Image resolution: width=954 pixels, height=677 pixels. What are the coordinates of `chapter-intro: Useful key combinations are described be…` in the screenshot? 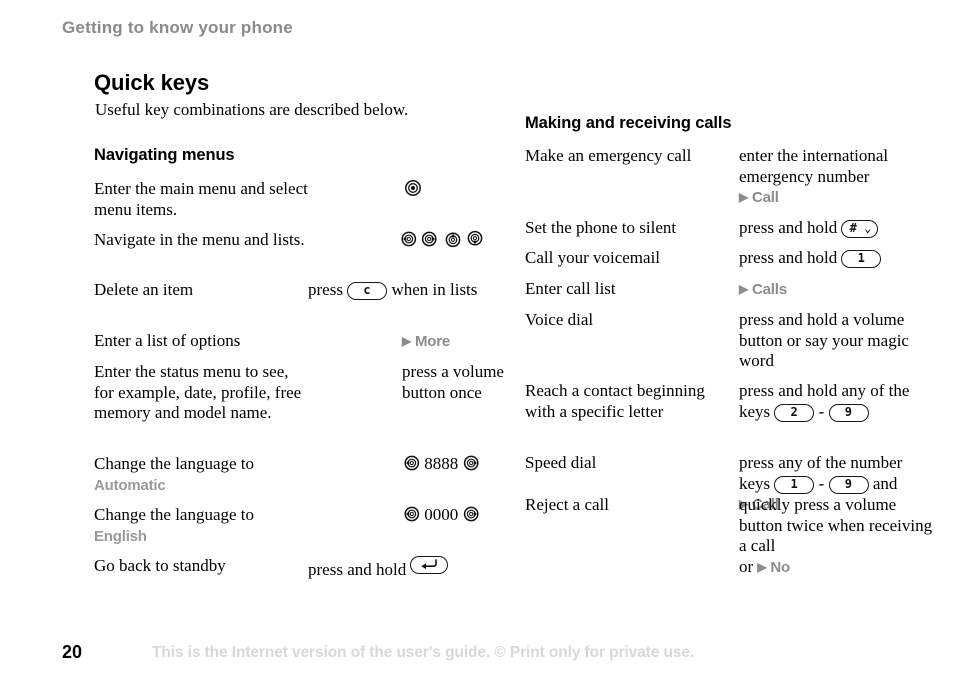 It's located at (252, 109).